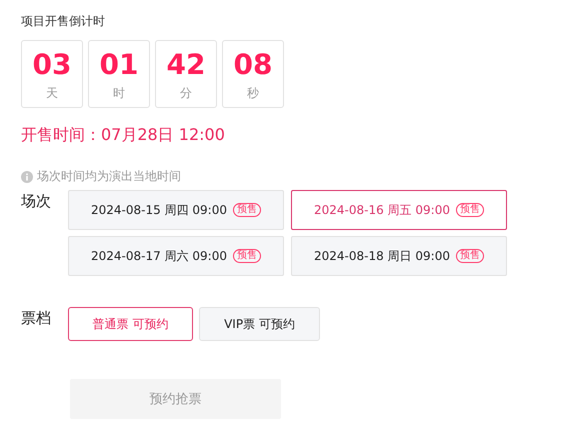 The image size is (567, 431). I want to click on countdown-unit: 天, so click(52, 93).